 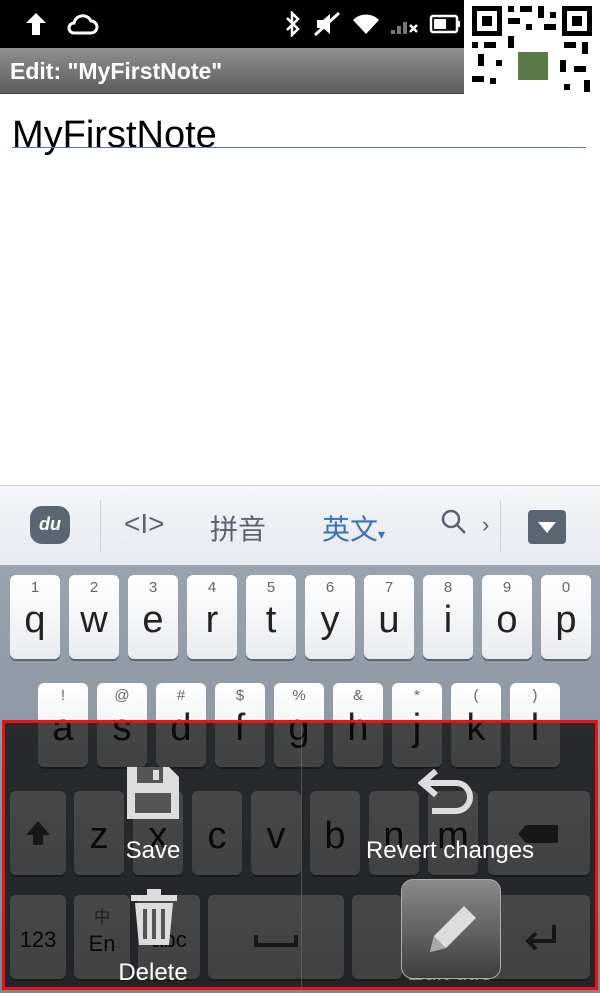 I want to click on trash-icon, so click(x=154, y=917).